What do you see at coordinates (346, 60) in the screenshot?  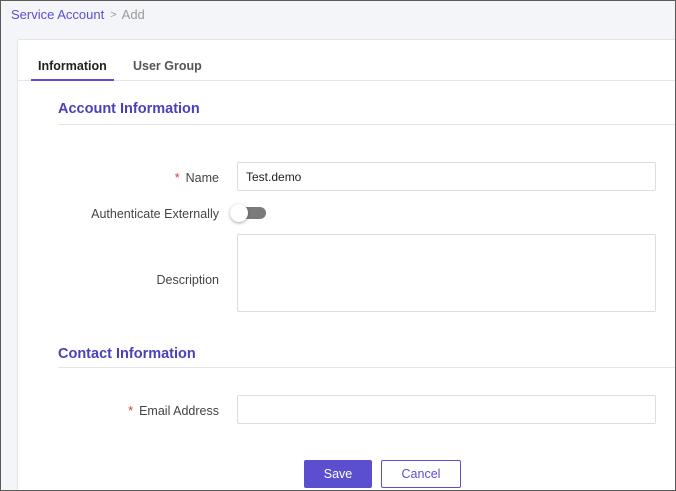 I see `tab-bar: Information User Group` at bounding box center [346, 60].